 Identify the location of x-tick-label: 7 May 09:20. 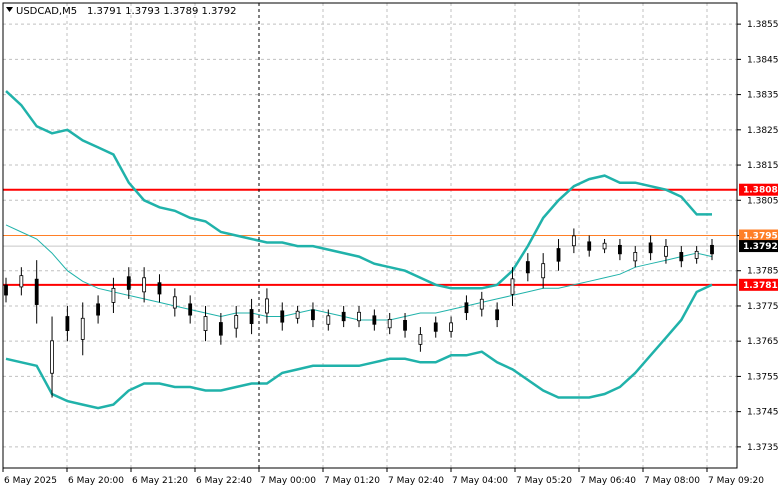
(736, 481).